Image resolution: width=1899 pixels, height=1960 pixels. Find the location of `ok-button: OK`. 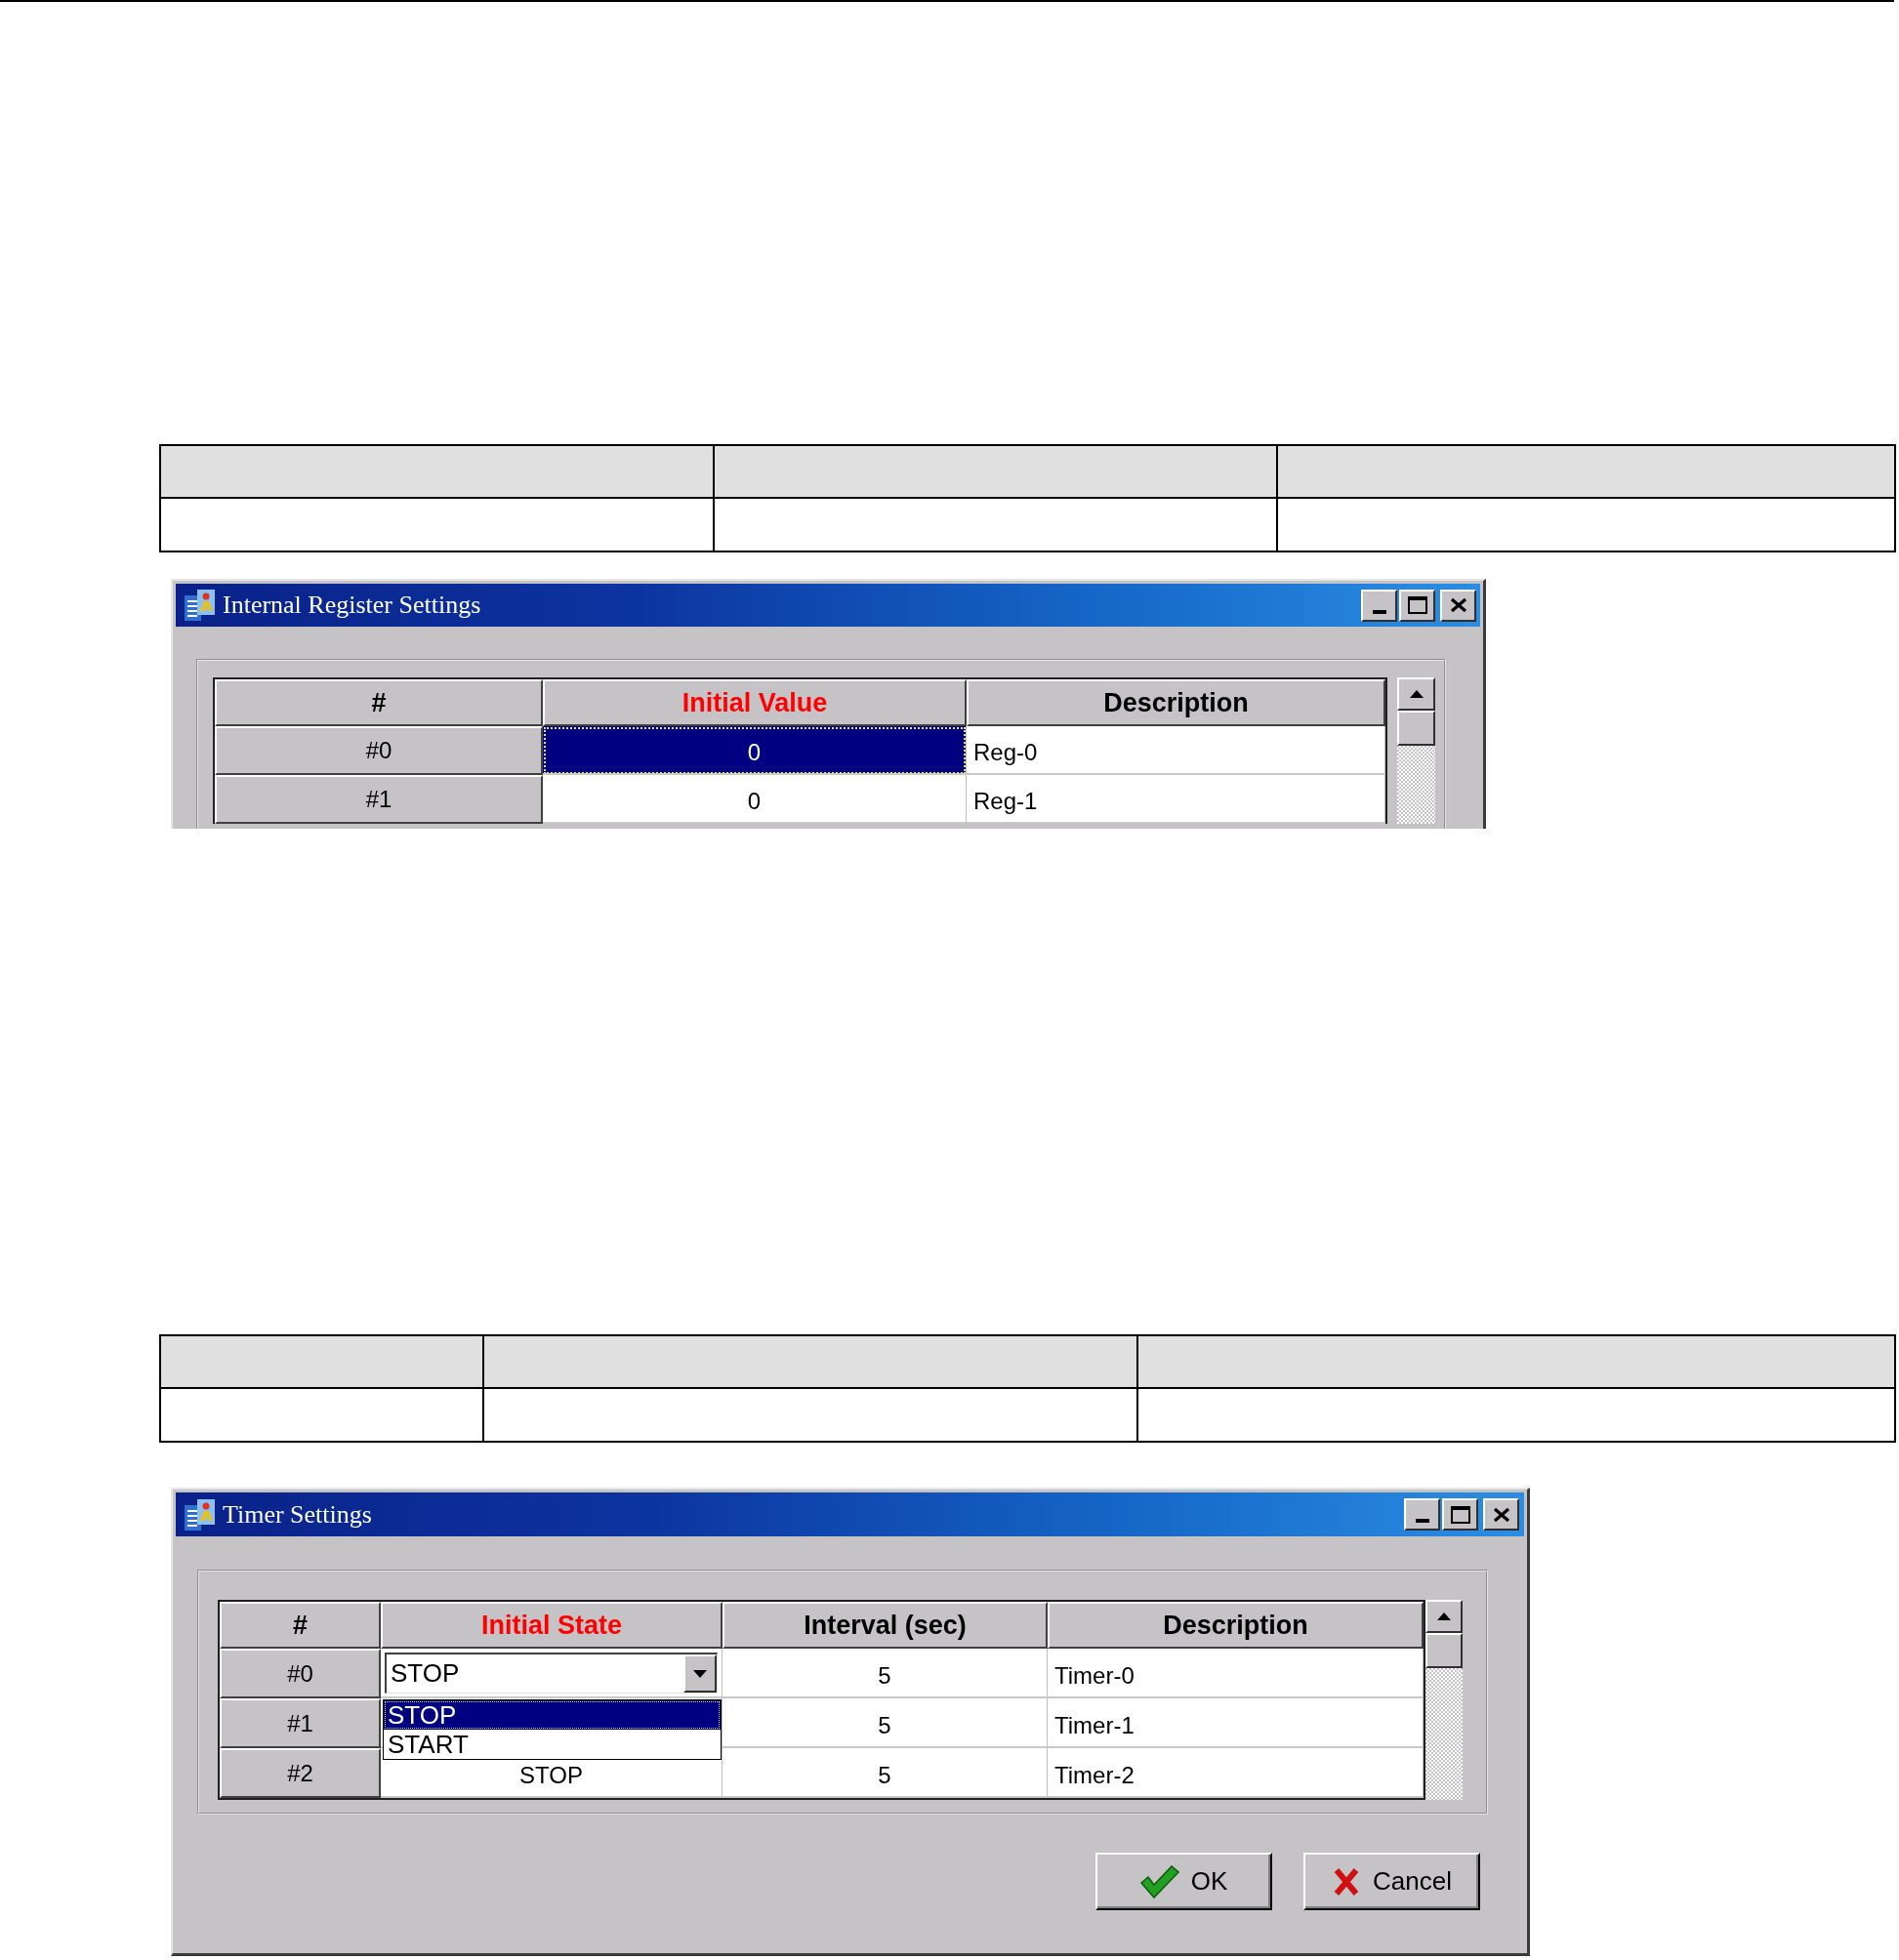

ok-button: OK is located at coordinates (1183, 1881).